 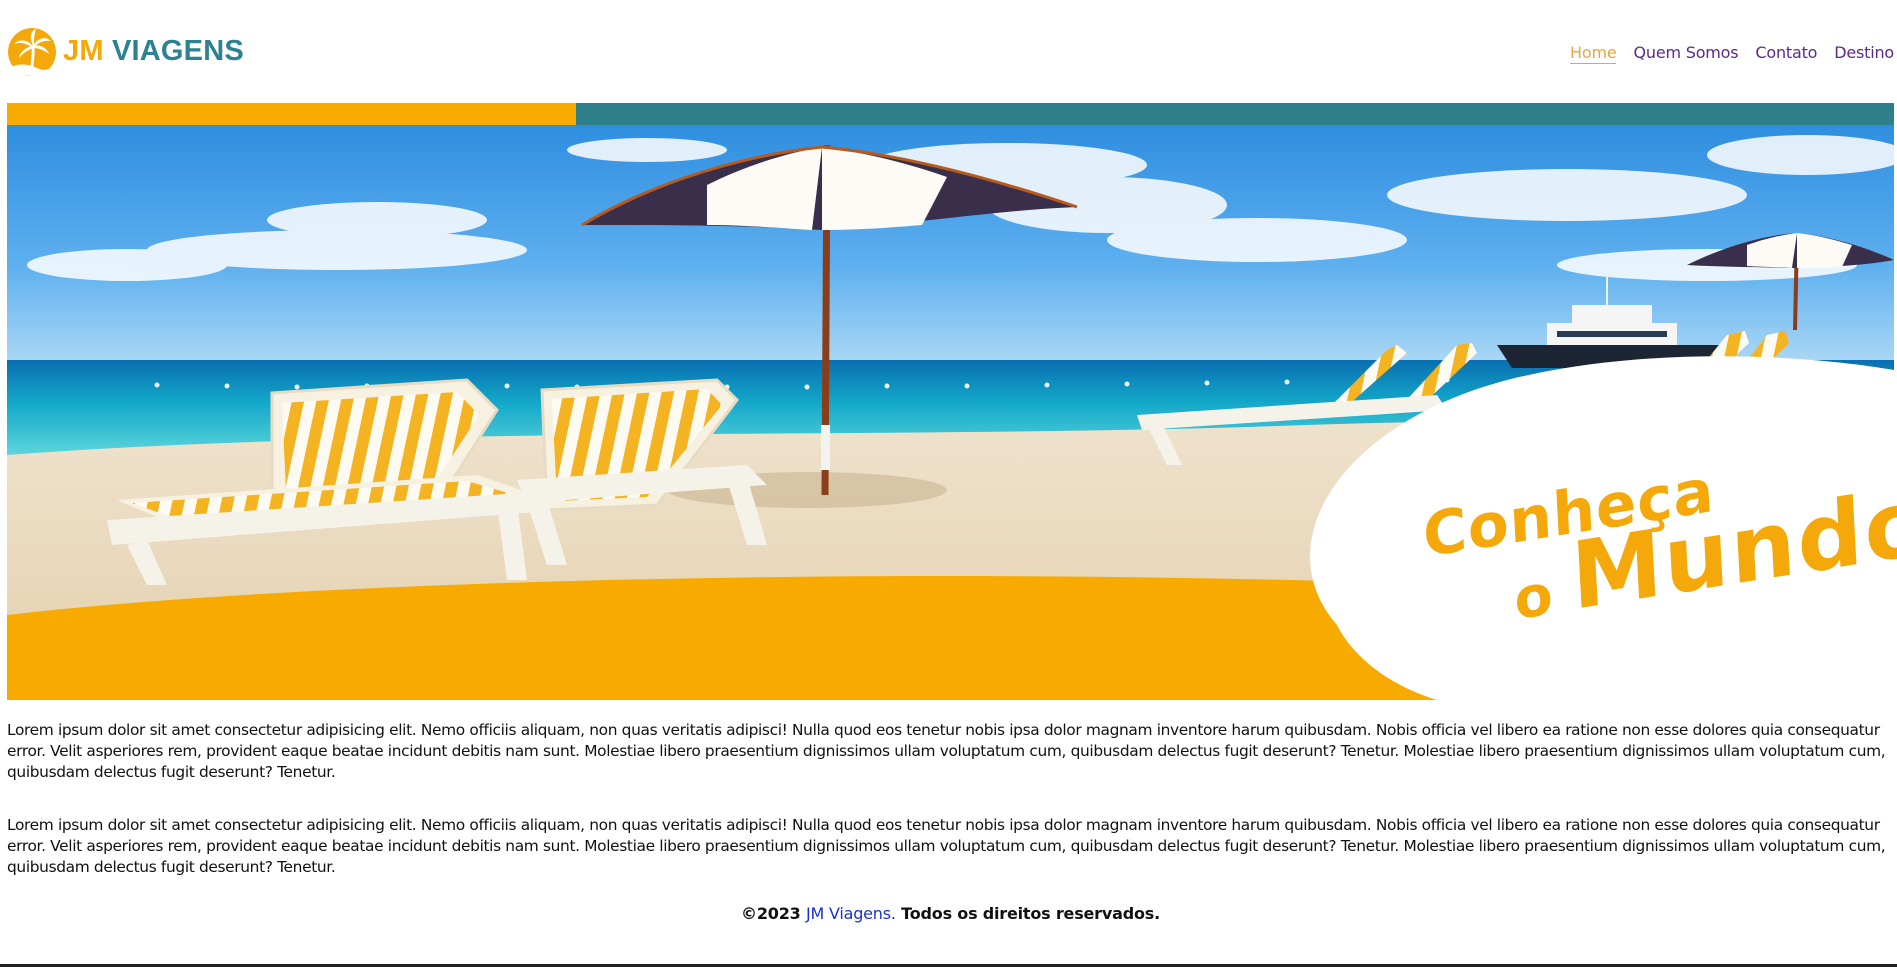 I want to click on brand-name: JM VIAGENS, so click(x=153, y=51).